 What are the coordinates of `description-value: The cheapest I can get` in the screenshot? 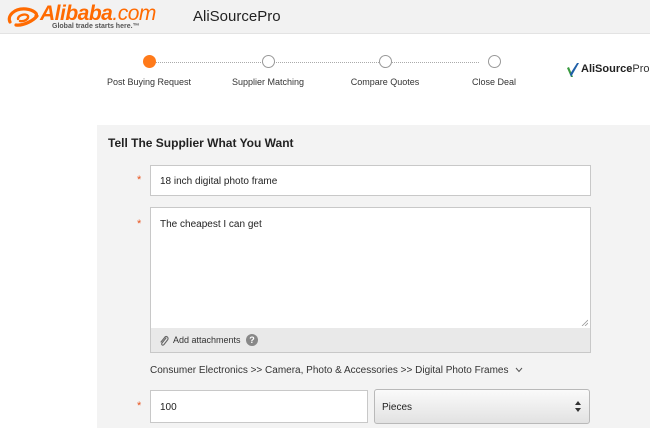 It's located at (211, 224).